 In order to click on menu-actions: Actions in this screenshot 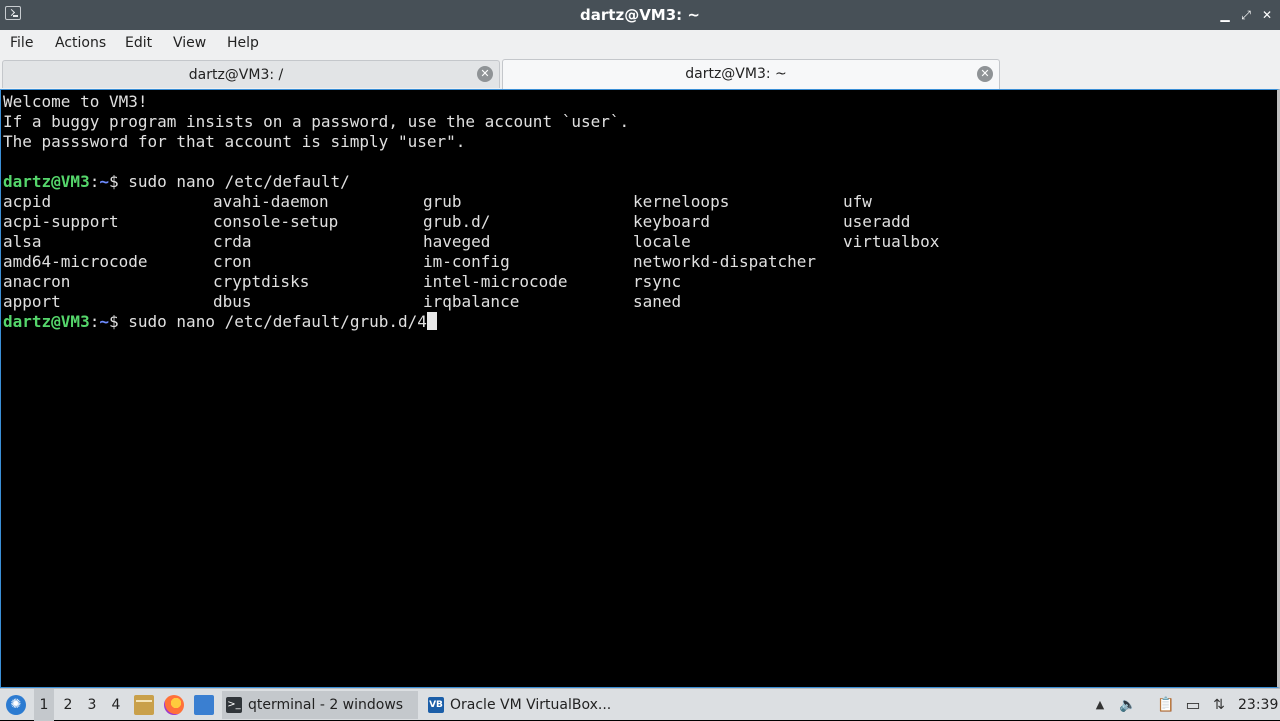, I will do `click(80, 43)`.